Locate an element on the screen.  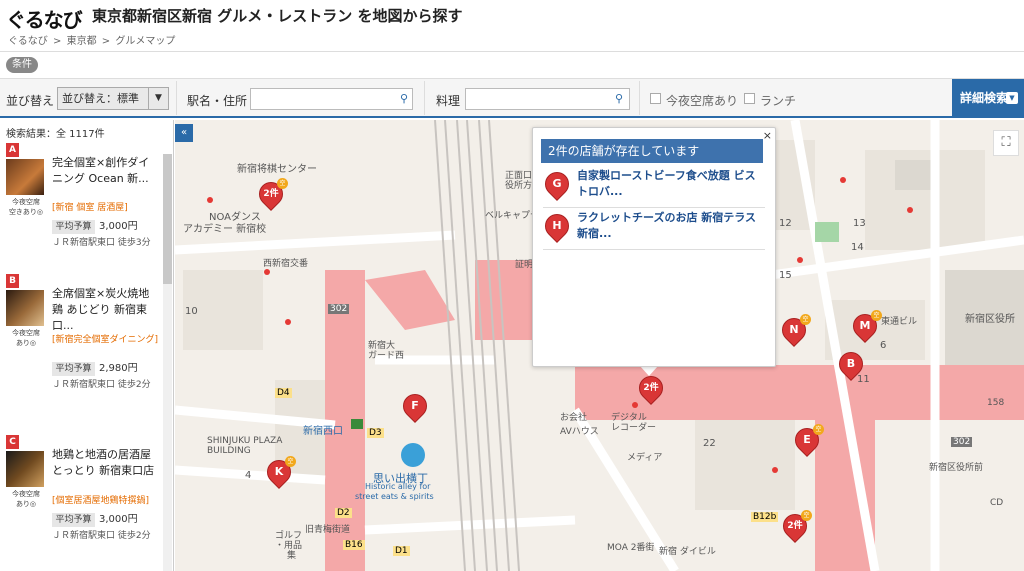
close-icon: × is located at coordinates (767, 135).